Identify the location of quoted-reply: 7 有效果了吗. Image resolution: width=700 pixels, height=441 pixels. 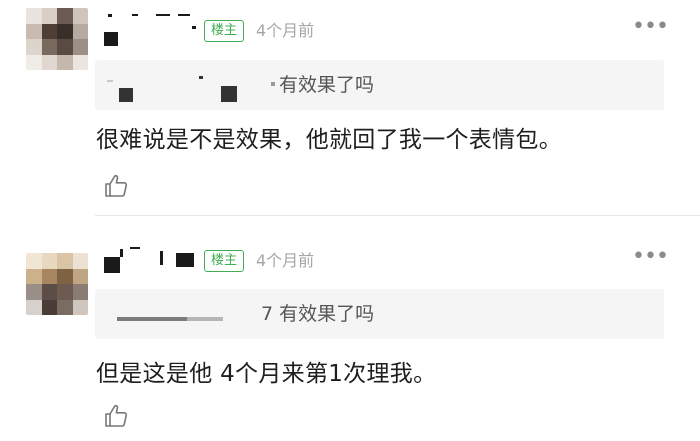
(379, 314).